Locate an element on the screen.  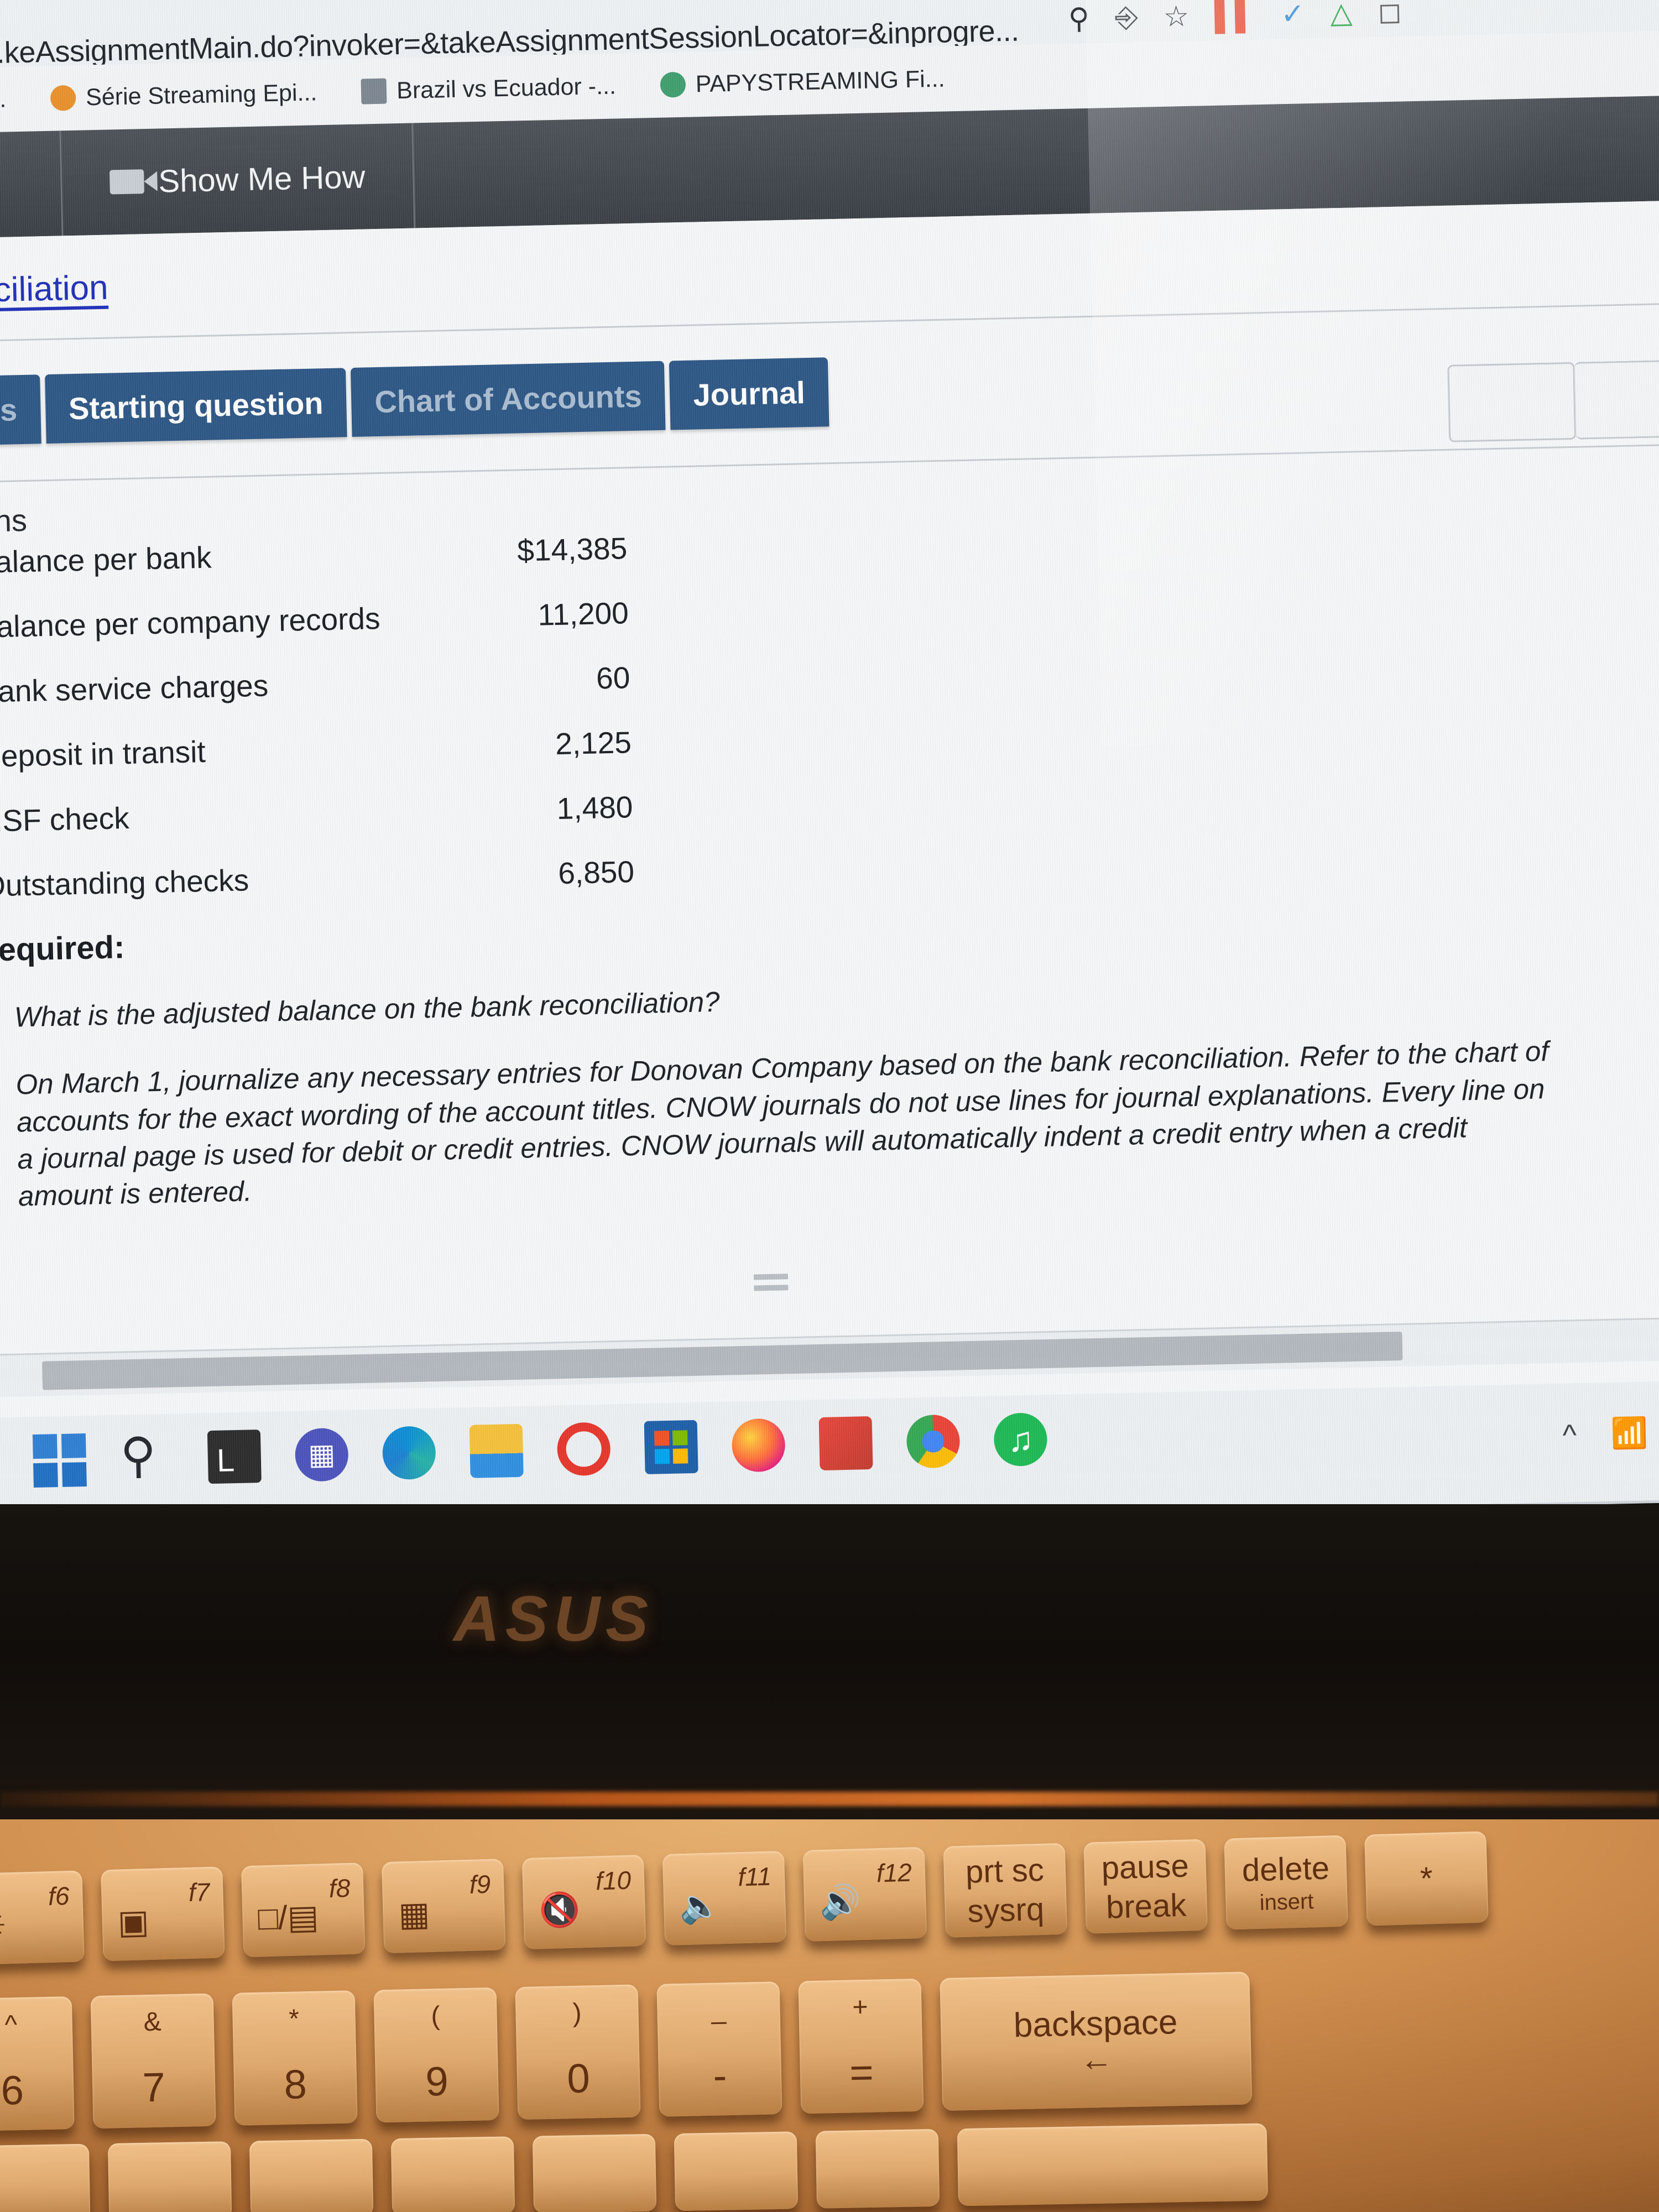
key-backspace: backspace ← is located at coordinates (1097, 2041).